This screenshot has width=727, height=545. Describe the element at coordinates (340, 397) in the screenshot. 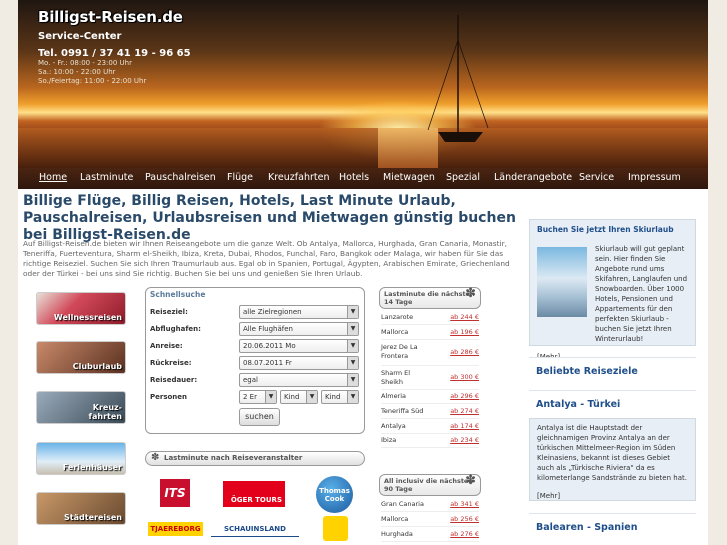

I see `child2-select: Kind ▼` at that location.